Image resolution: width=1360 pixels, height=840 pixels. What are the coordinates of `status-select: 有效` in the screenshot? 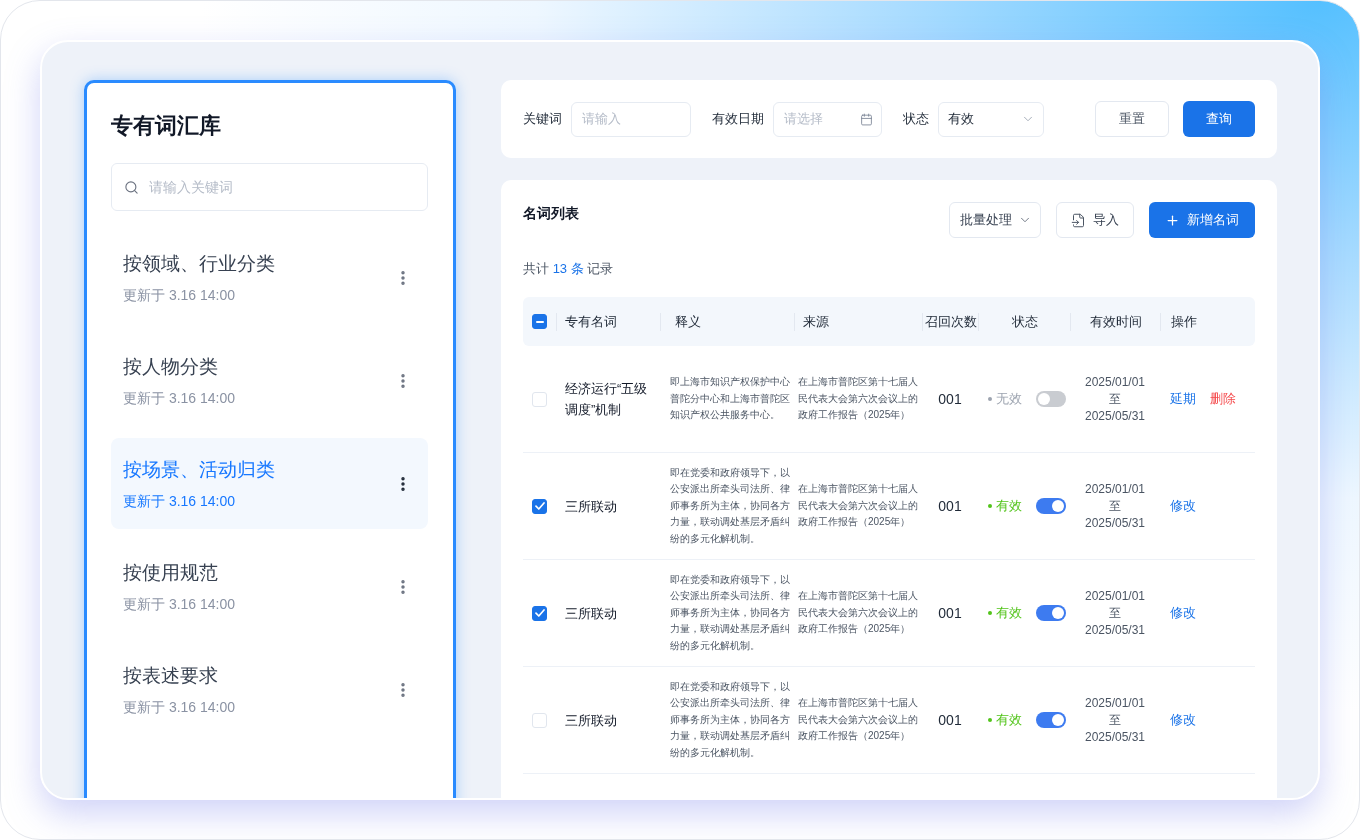 It's located at (991, 119).